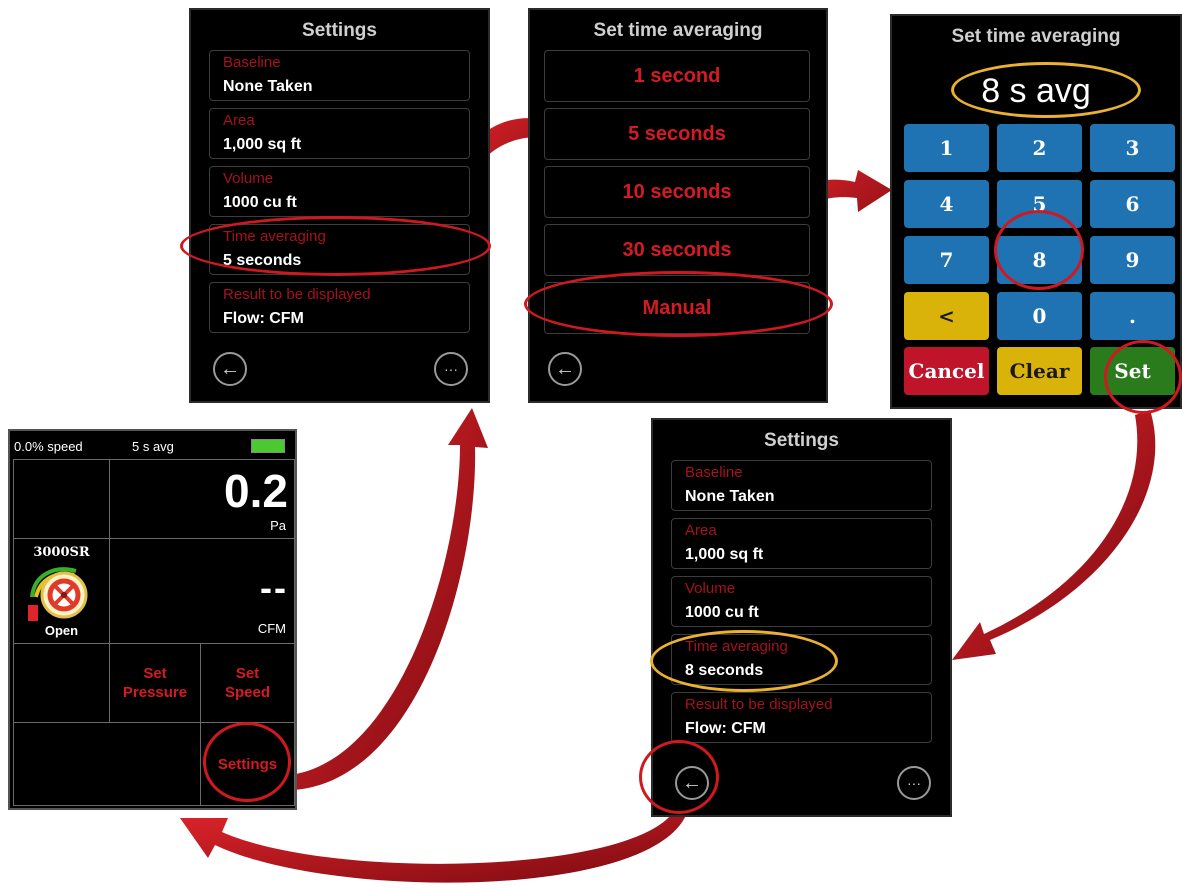 The height and width of the screenshot is (888, 1182). I want to click on fan-state: Open, so click(61, 630).